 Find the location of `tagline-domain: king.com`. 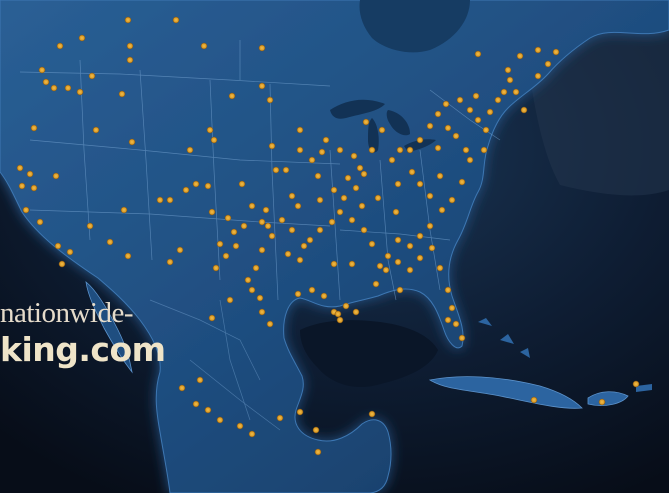

tagline-domain: king.com is located at coordinates (83, 349).